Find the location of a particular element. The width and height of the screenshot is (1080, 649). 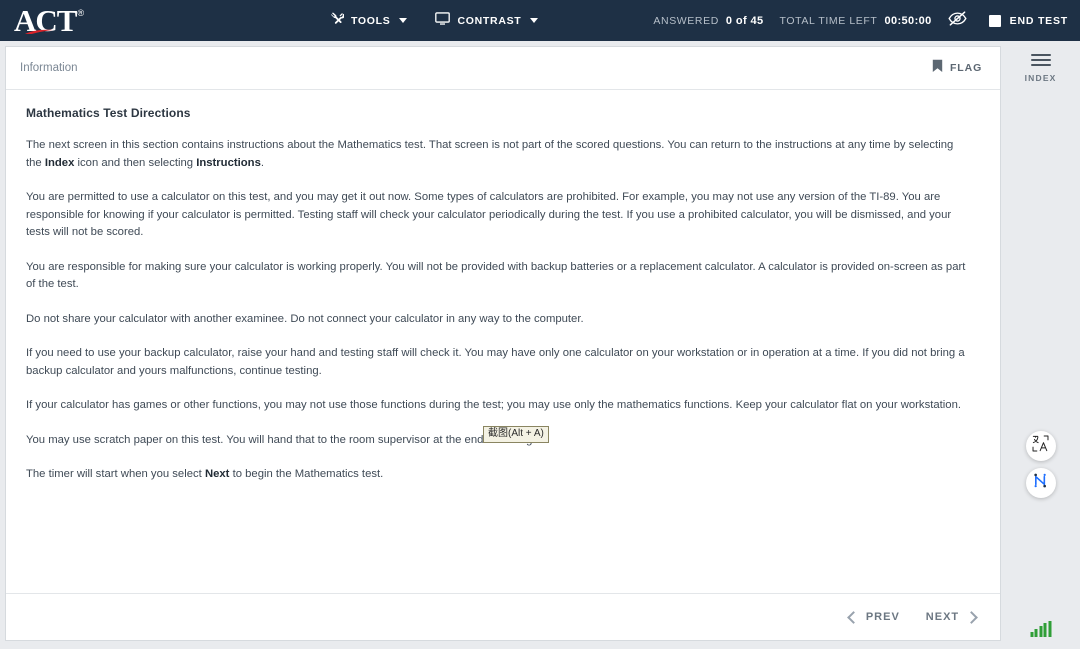

hide-timer-button is located at coordinates (957, 20).